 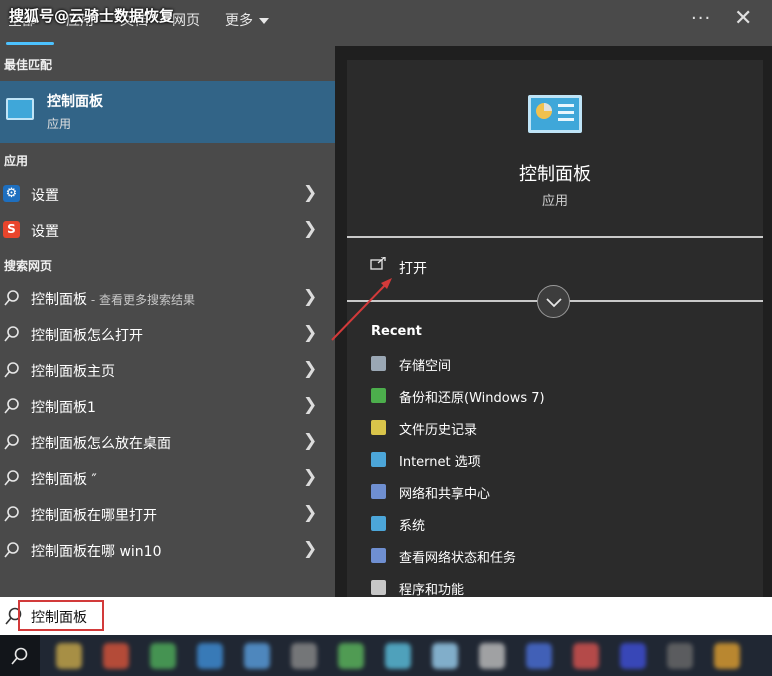 I want to click on app-result-settings-sogou: S 设置 ❯, so click(x=167, y=230).